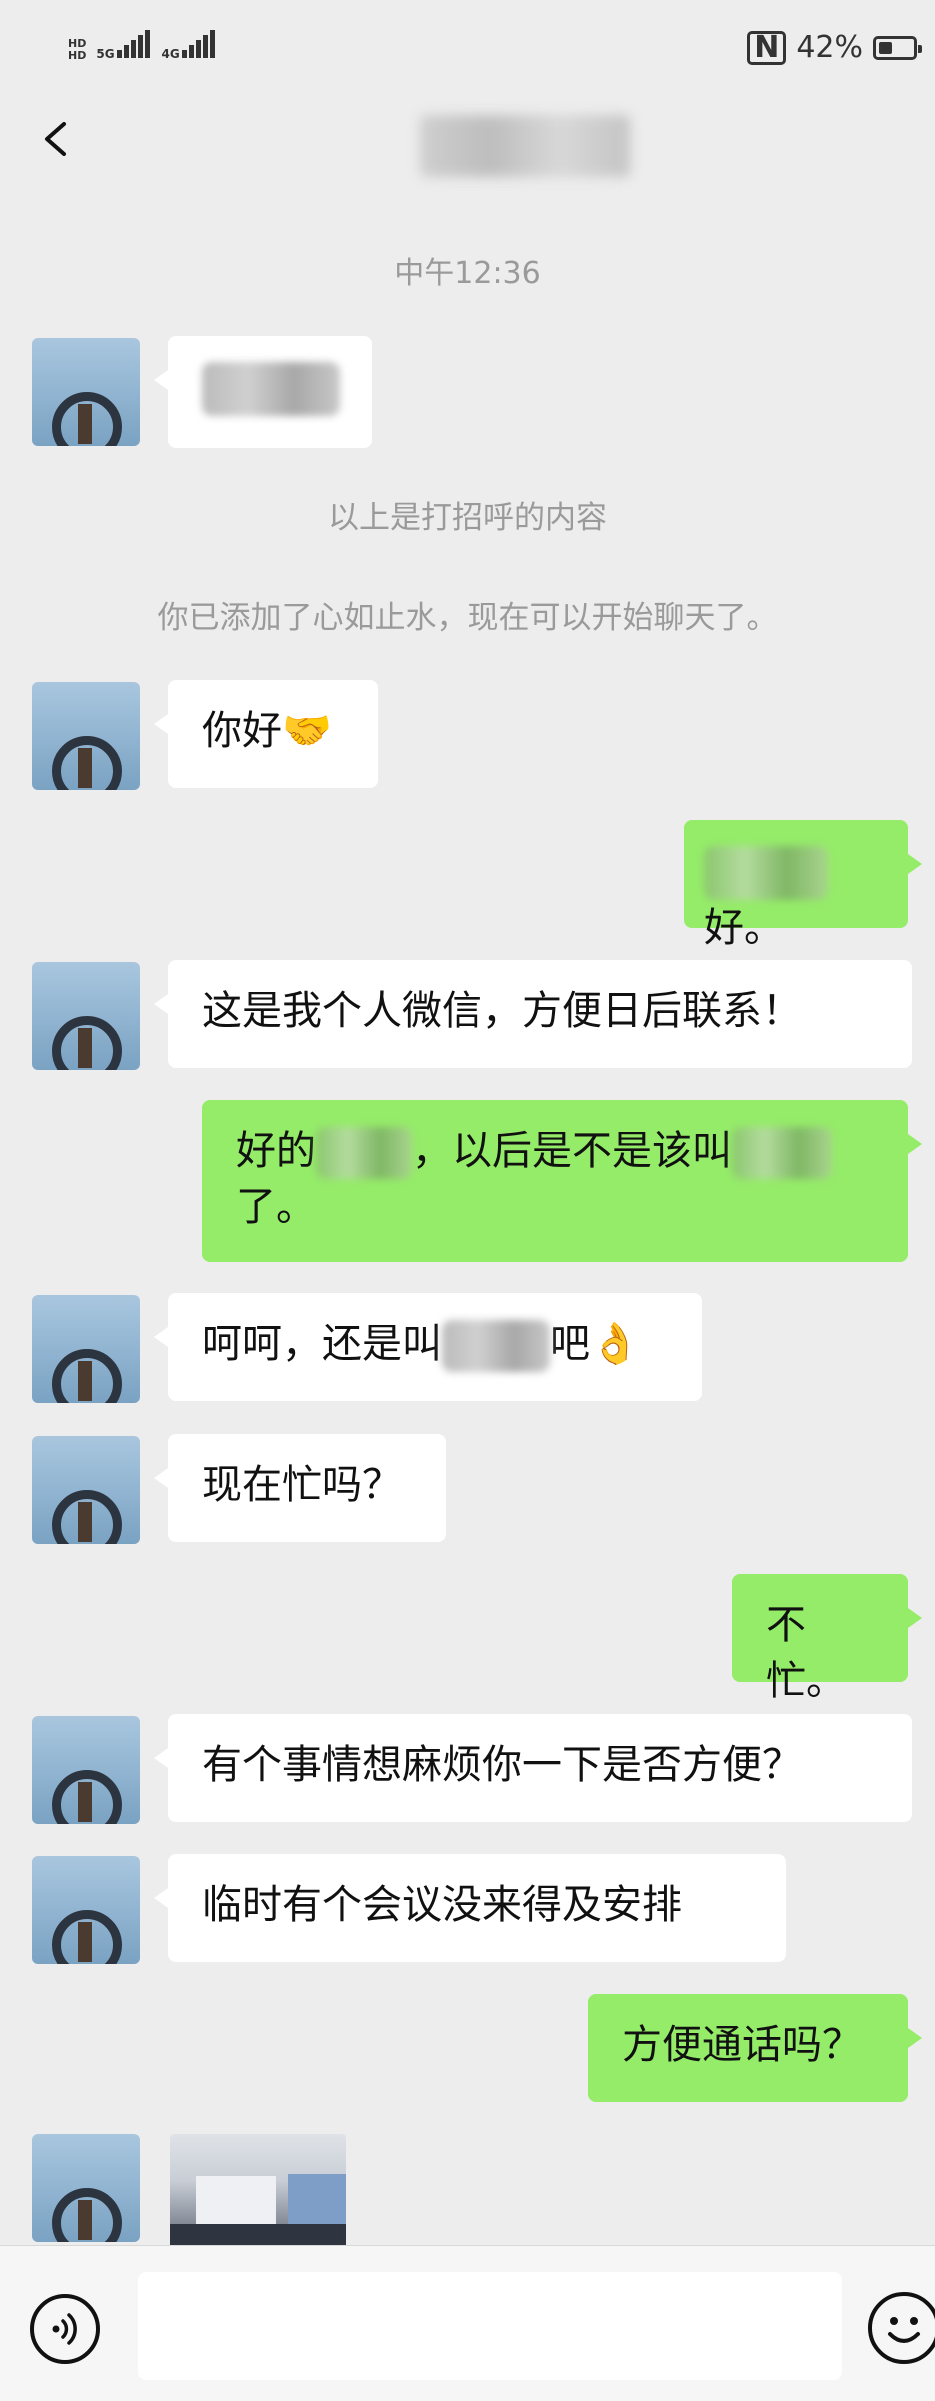 Image resolution: width=935 pixels, height=2401 pixels. I want to click on message-bubble: 有个事情想麻烦你一下是否方便？, so click(533, 1768).